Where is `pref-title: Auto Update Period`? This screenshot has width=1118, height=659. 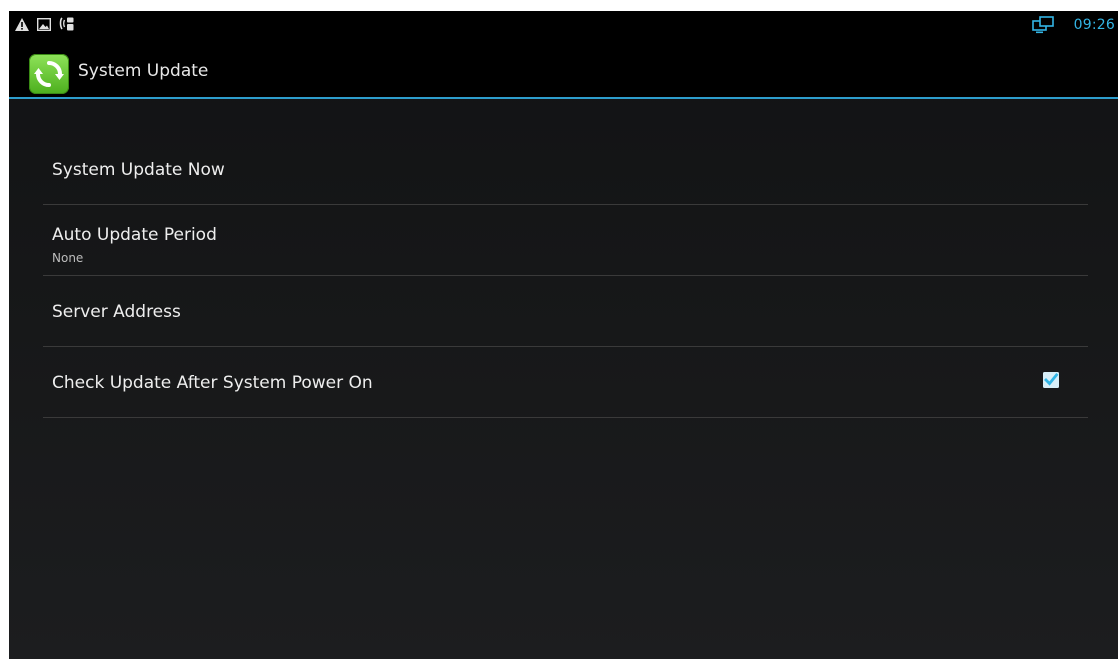
pref-title: Auto Update Period is located at coordinates (134, 235).